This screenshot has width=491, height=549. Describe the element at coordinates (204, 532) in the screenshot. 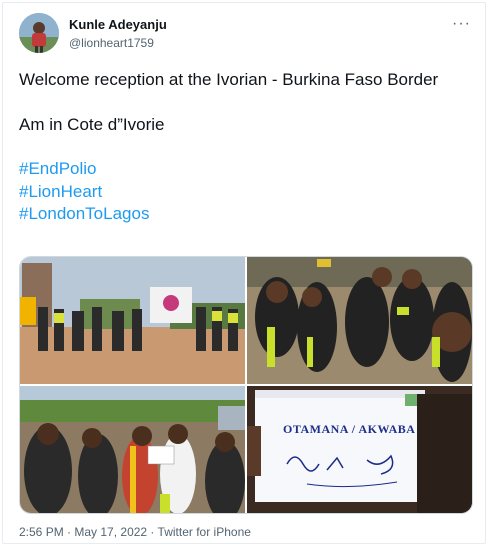

I see `tweet-source: Twitter for iPhone` at that location.